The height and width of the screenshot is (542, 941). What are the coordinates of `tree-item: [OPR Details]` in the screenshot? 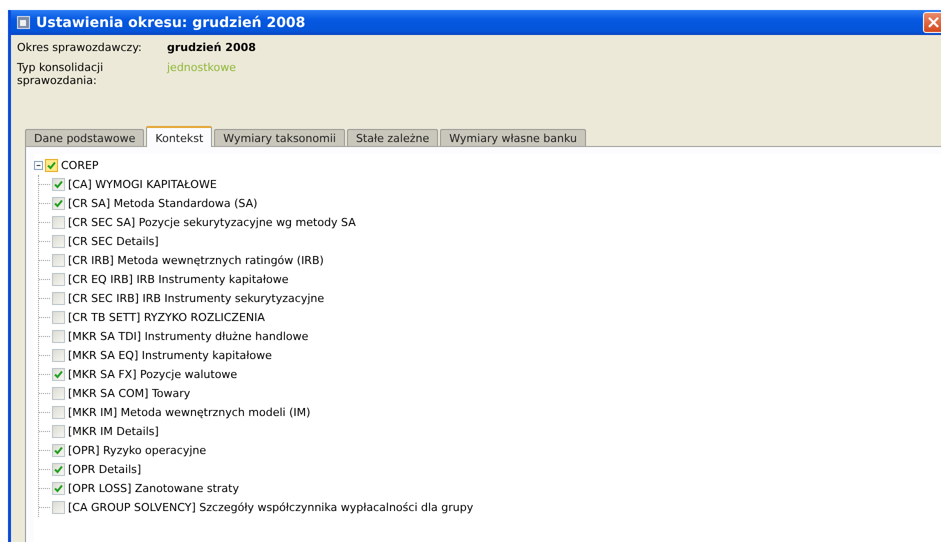 It's located at (105, 469).